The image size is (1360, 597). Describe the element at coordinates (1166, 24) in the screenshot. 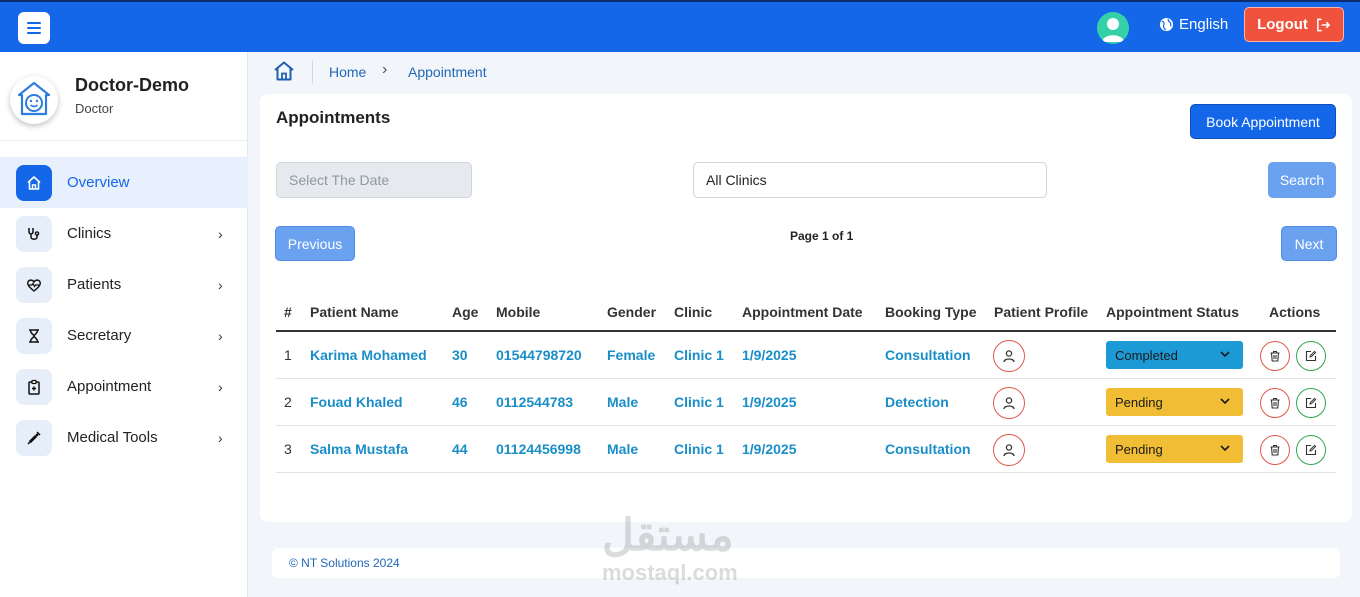

I see `globe-icon` at that location.